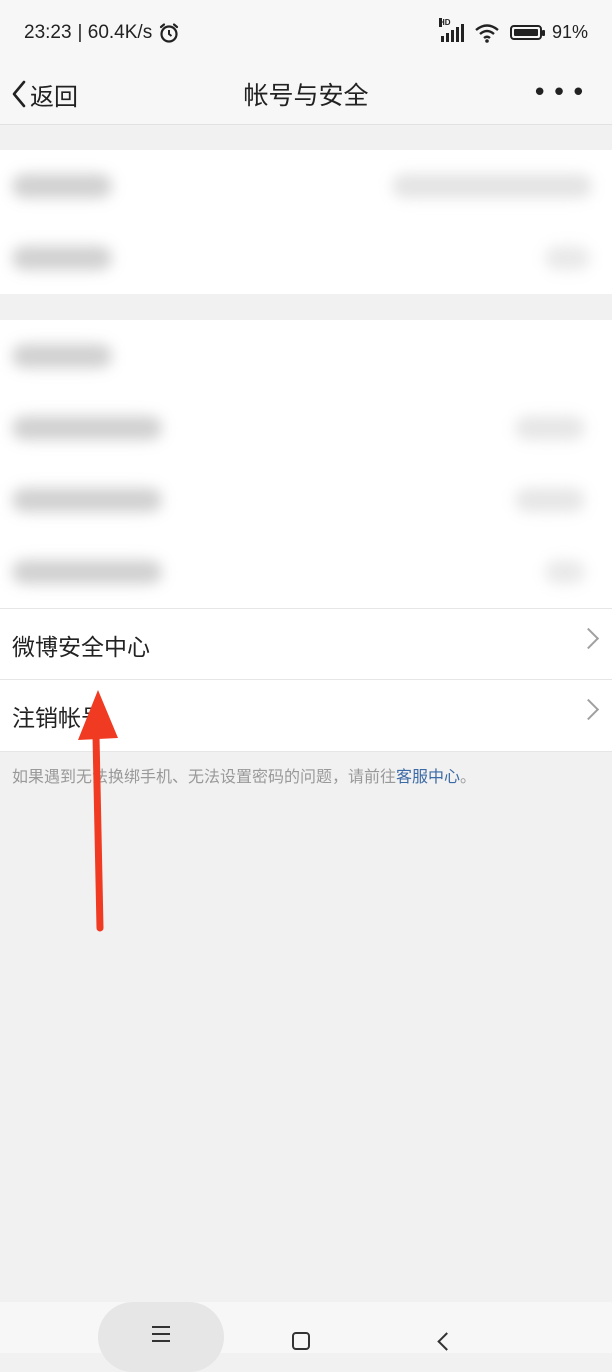 The height and width of the screenshot is (1372, 612). I want to click on system-nav-bar, so click(306, 1337).